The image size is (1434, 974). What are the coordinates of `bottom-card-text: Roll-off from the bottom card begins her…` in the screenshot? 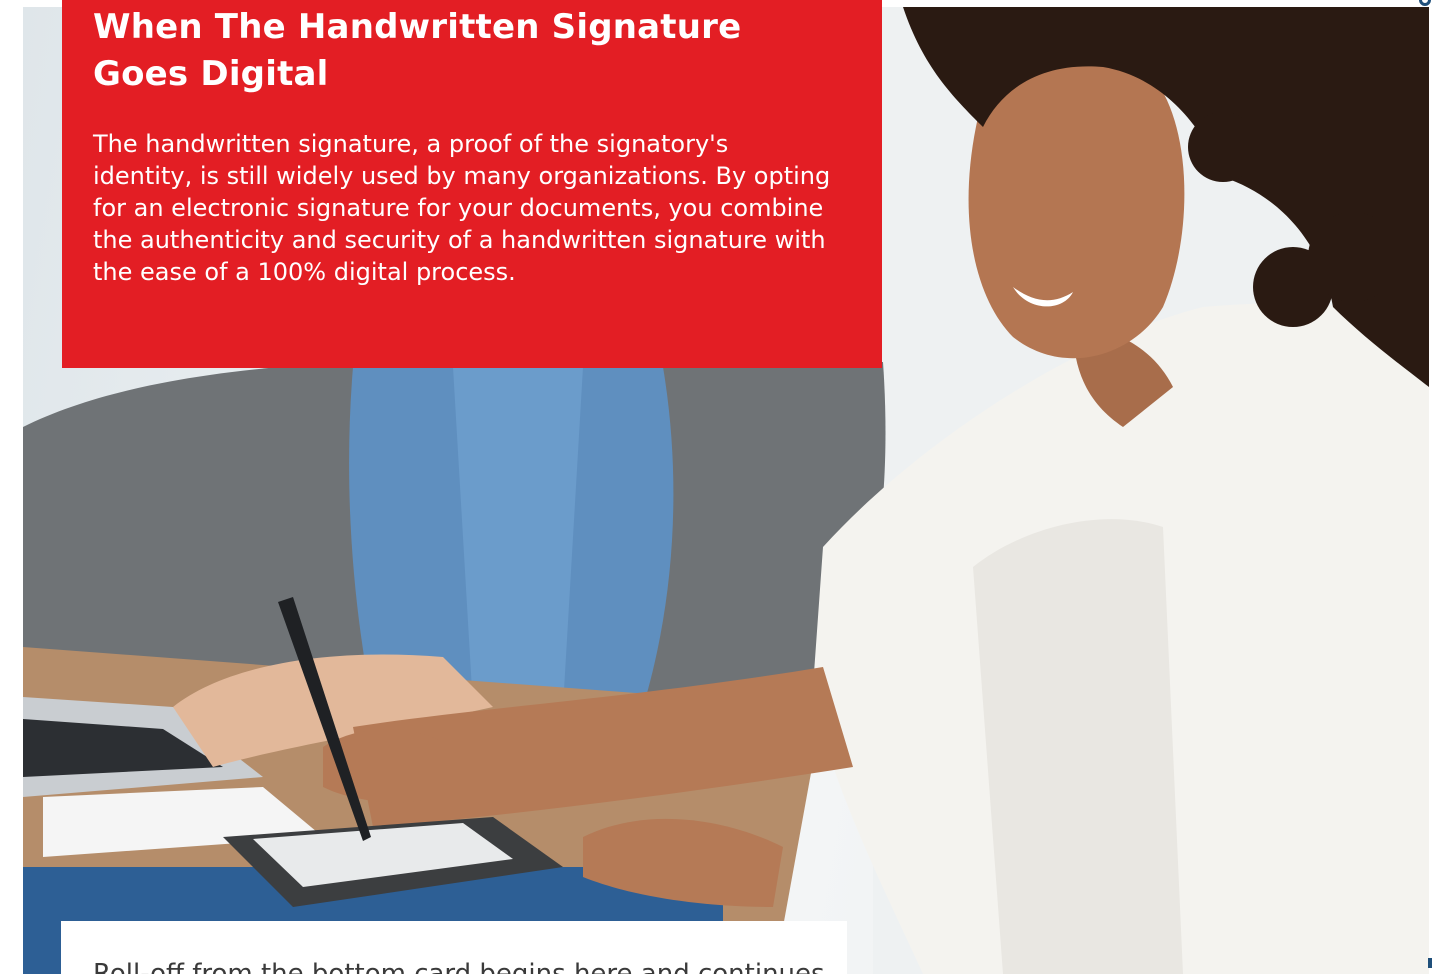 It's located at (459, 966).